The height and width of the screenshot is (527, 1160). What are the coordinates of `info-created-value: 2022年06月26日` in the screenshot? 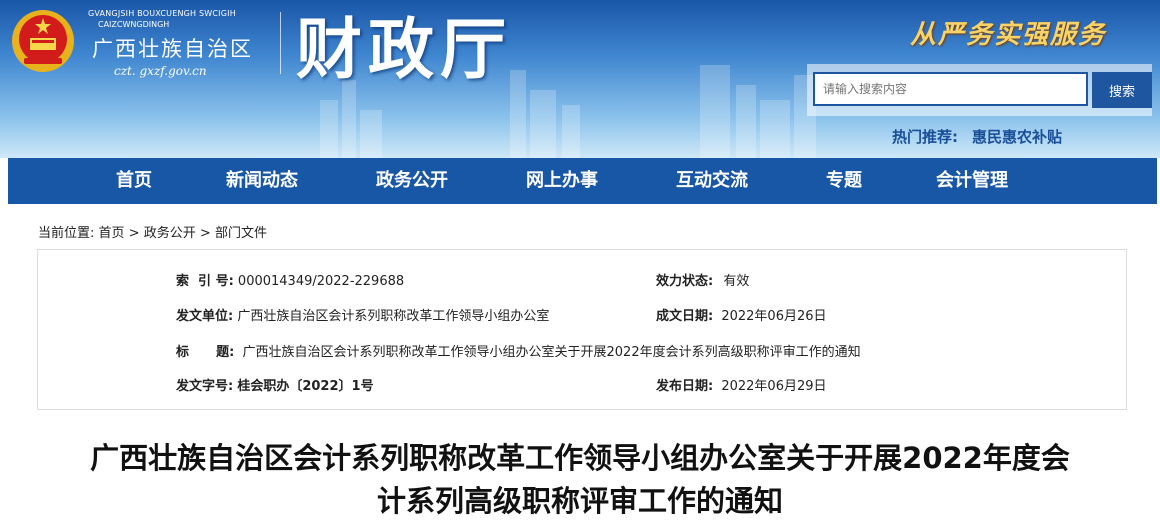 It's located at (774, 316).